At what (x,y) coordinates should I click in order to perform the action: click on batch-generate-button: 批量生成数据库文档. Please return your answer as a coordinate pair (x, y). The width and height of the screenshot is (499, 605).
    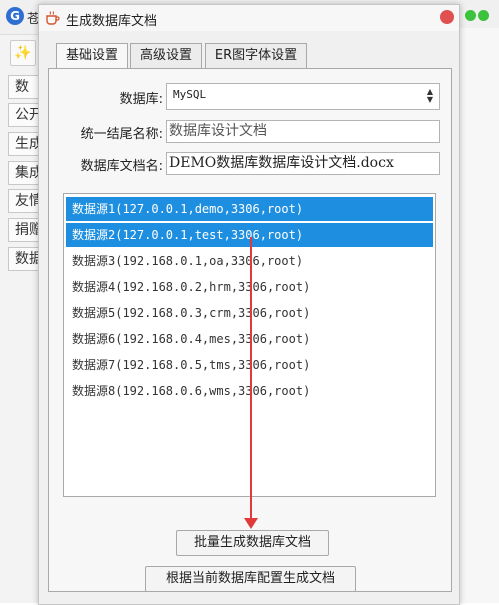
    Looking at the image, I should click on (252, 543).